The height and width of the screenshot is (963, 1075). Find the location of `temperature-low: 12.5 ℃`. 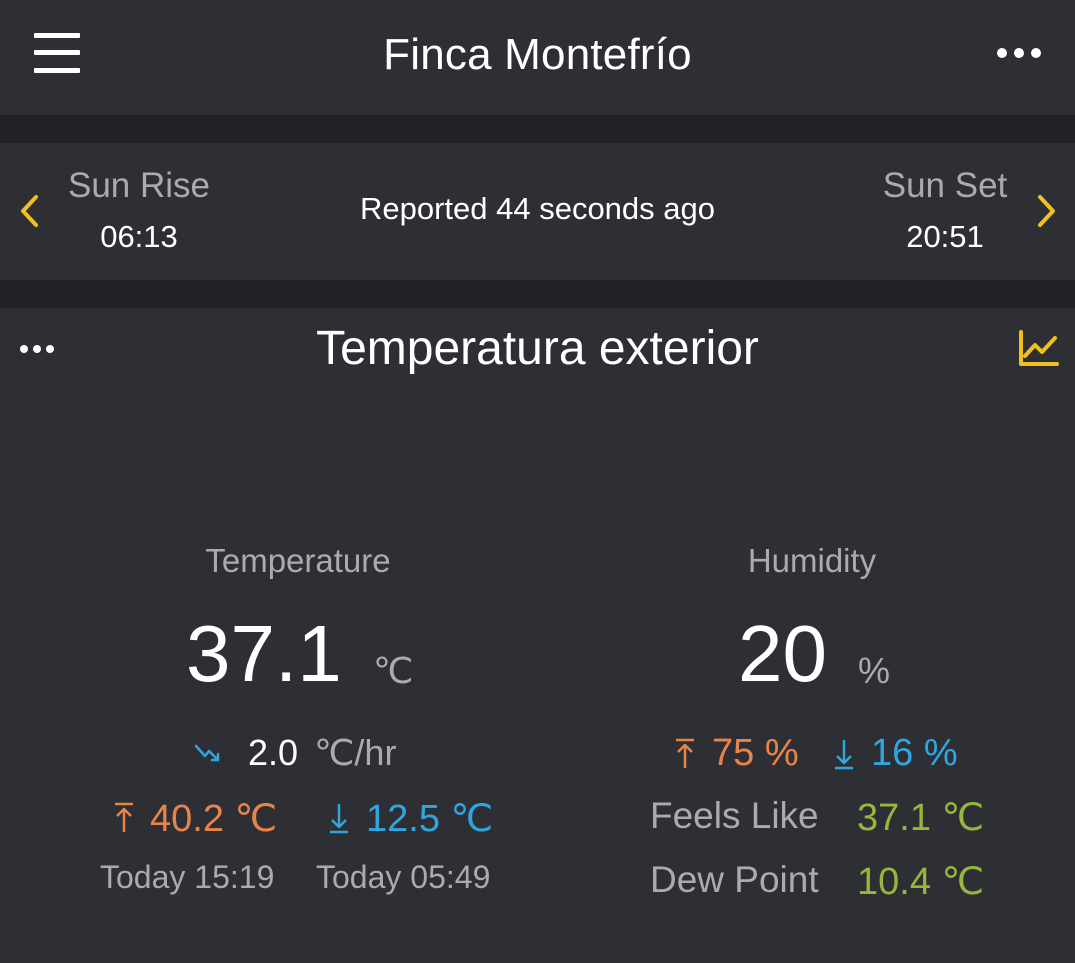

temperature-low: 12.5 ℃ is located at coordinates (430, 819).